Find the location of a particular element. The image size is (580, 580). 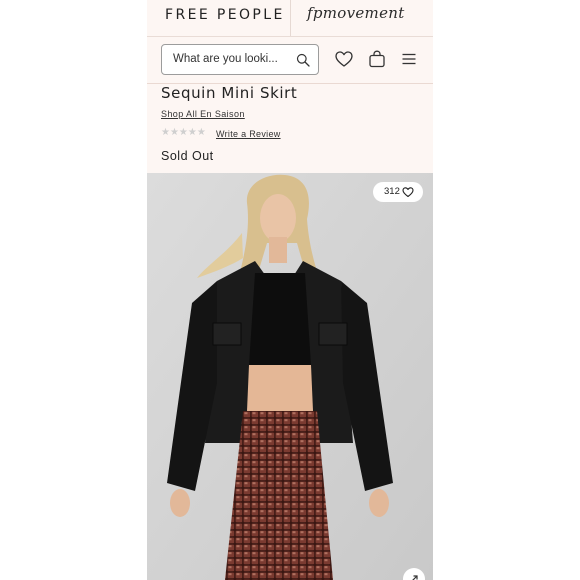

rating-stars: ★★★★★ is located at coordinates (183, 132).